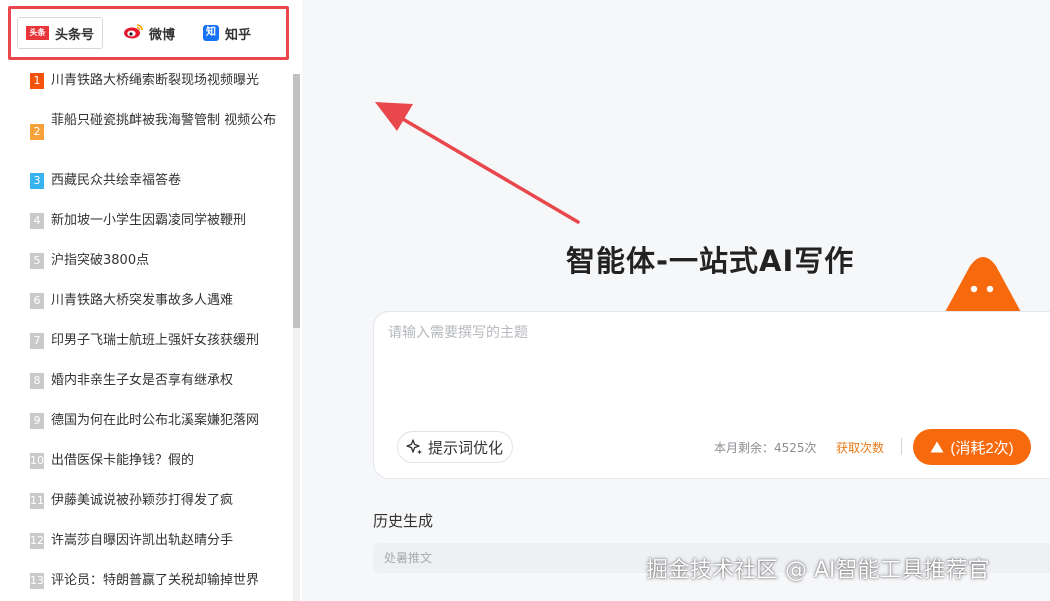 This screenshot has width=1050, height=601. What do you see at coordinates (155, 340) in the screenshot?
I see `list-item-text: 印男子飞瑞士航班上强奸女孩获缓刑` at bounding box center [155, 340].